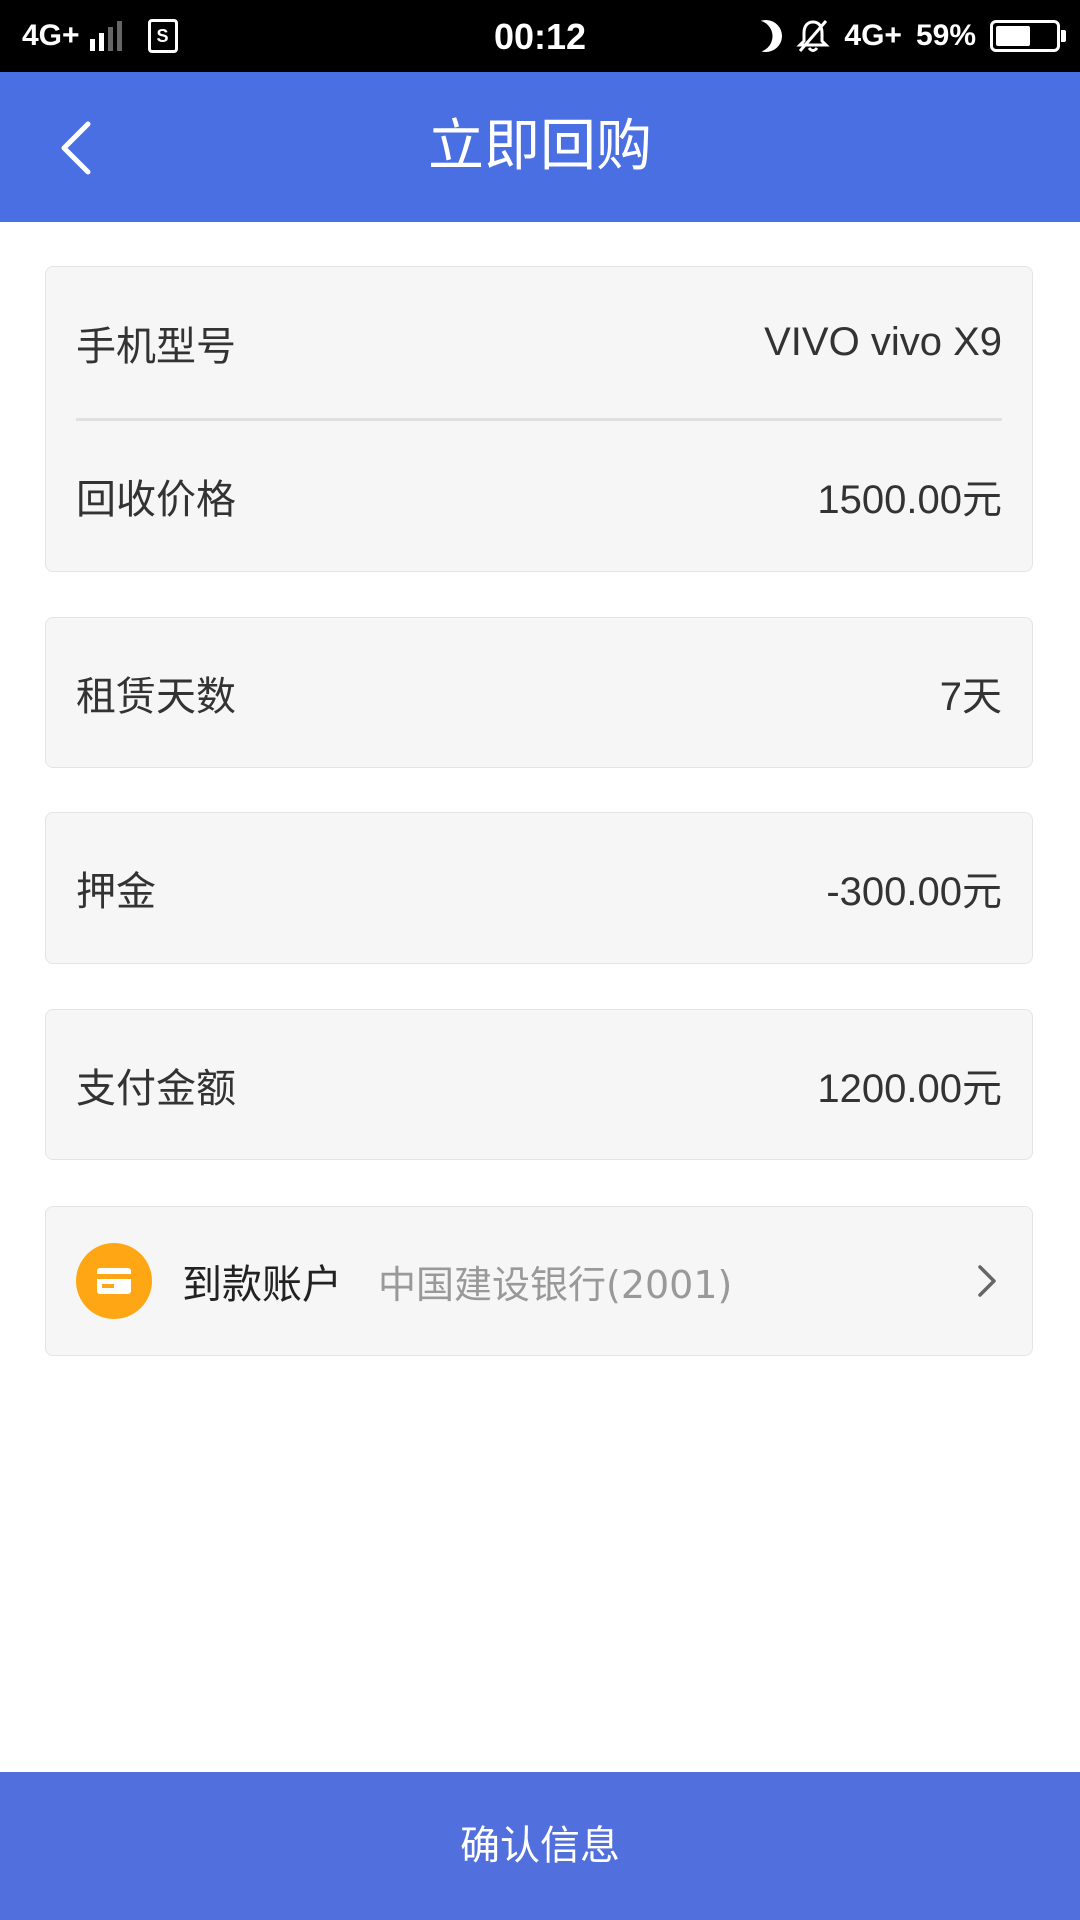 This screenshot has width=1080, height=1920. What do you see at coordinates (156, 1088) in the screenshot?
I see `payment-amount-label: 支付金额` at bounding box center [156, 1088].